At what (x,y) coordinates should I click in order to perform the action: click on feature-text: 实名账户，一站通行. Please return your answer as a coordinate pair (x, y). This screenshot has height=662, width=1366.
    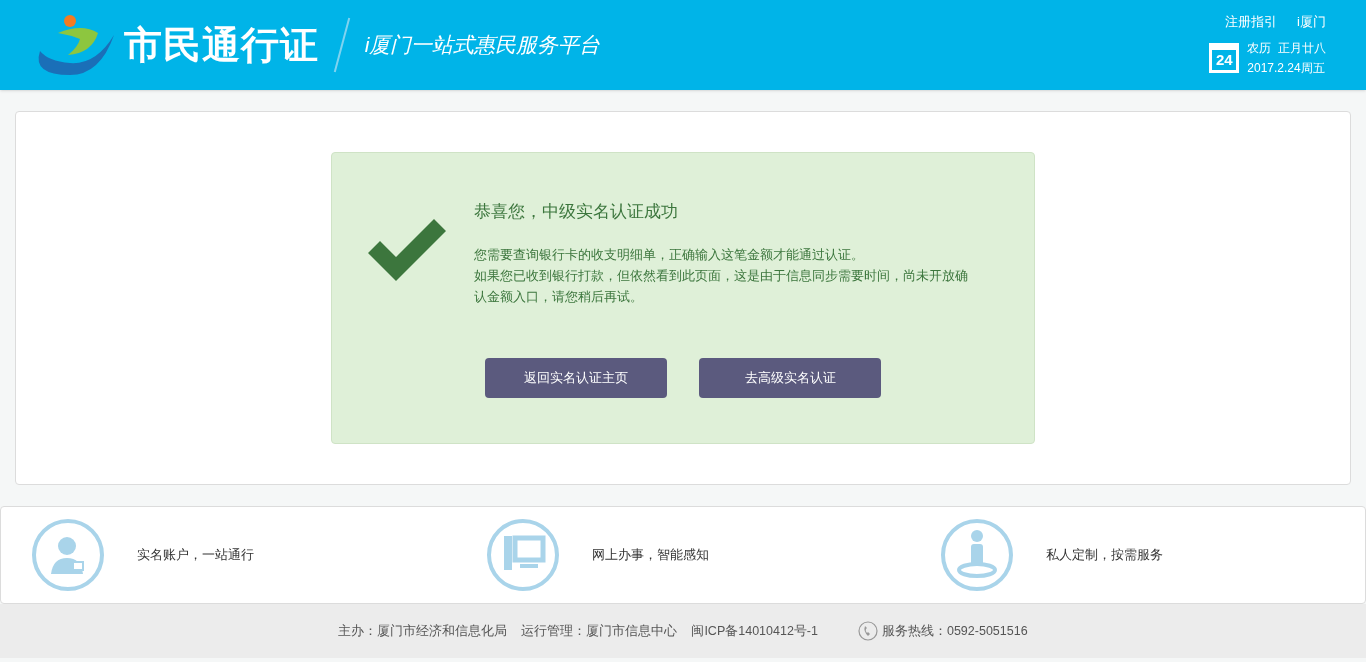
    Looking at the image, I should click on (195, 555).